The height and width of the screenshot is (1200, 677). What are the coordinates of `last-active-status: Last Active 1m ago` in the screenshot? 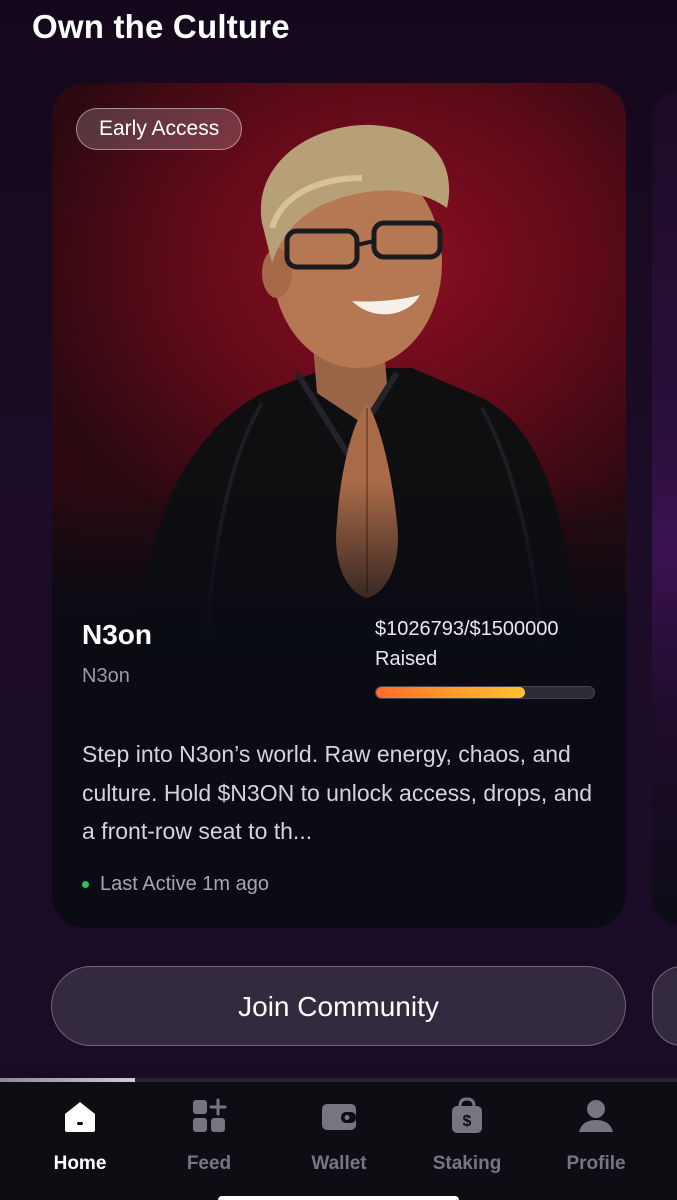 It's located at (175, 884).